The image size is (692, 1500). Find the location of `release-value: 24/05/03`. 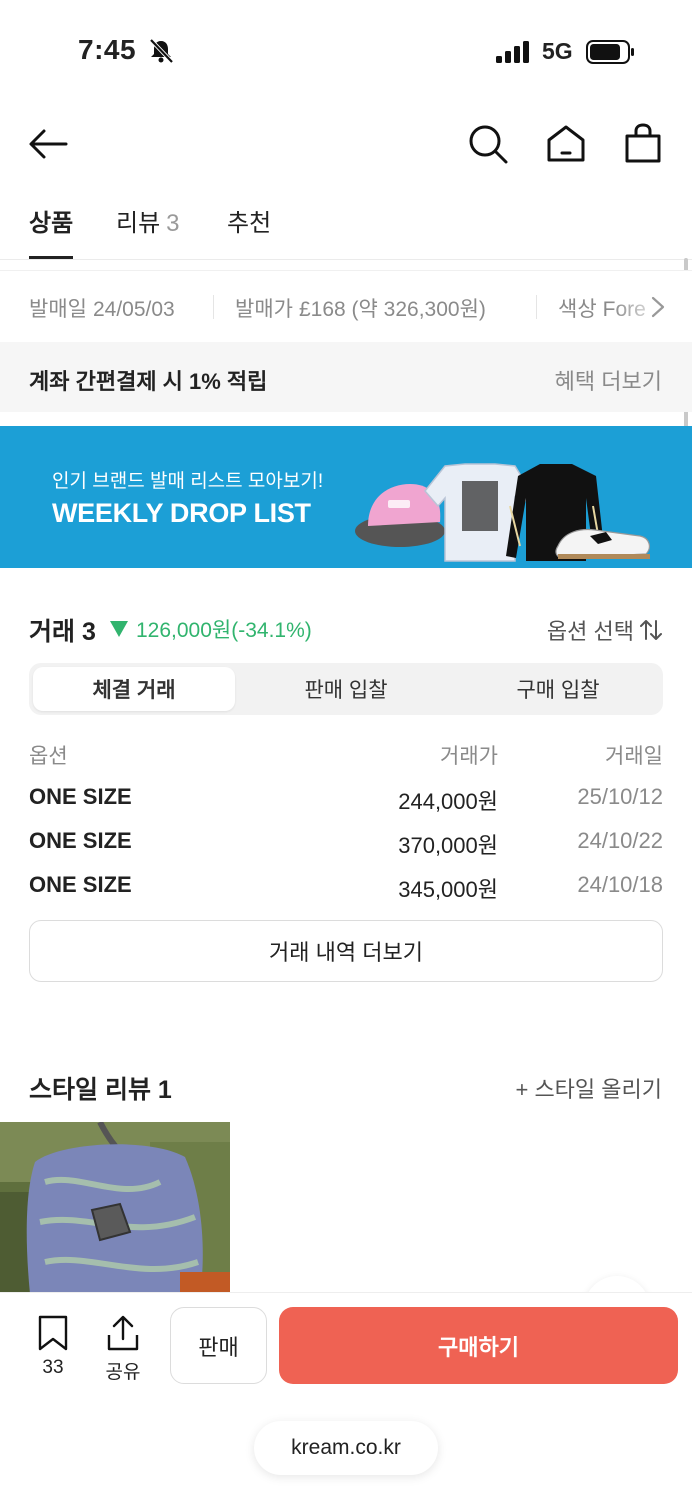

release-value: 24/05/03 is located at coordinates (133, 309).